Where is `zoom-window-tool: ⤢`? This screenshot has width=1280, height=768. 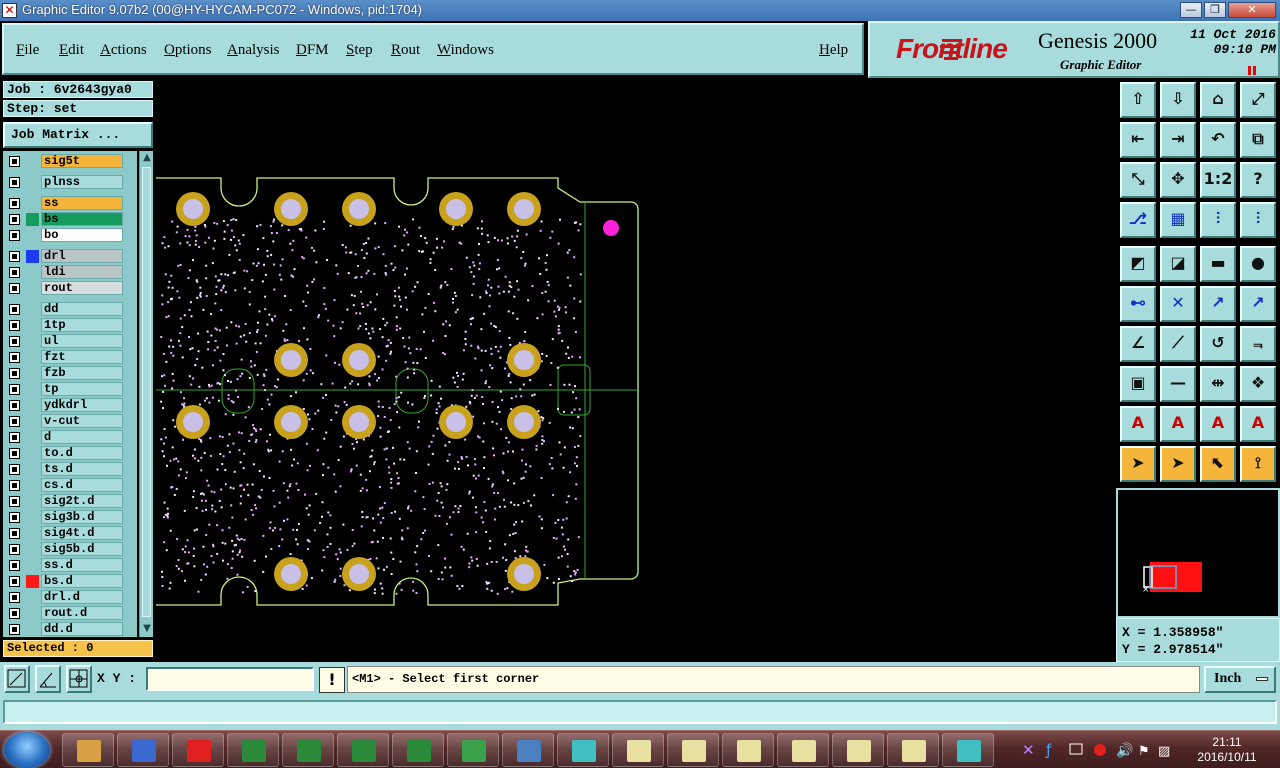
zoom-window-tool: ⤢ is located at coordinates (1258, 100).